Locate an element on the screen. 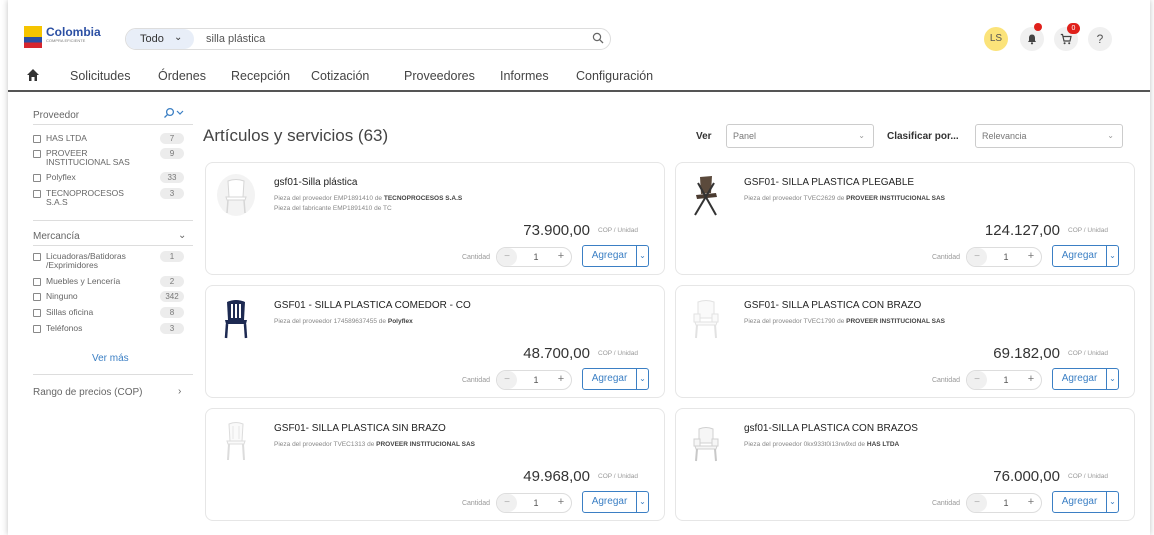  nav-recepcion: Recepción is located at coordinates (260, 76).